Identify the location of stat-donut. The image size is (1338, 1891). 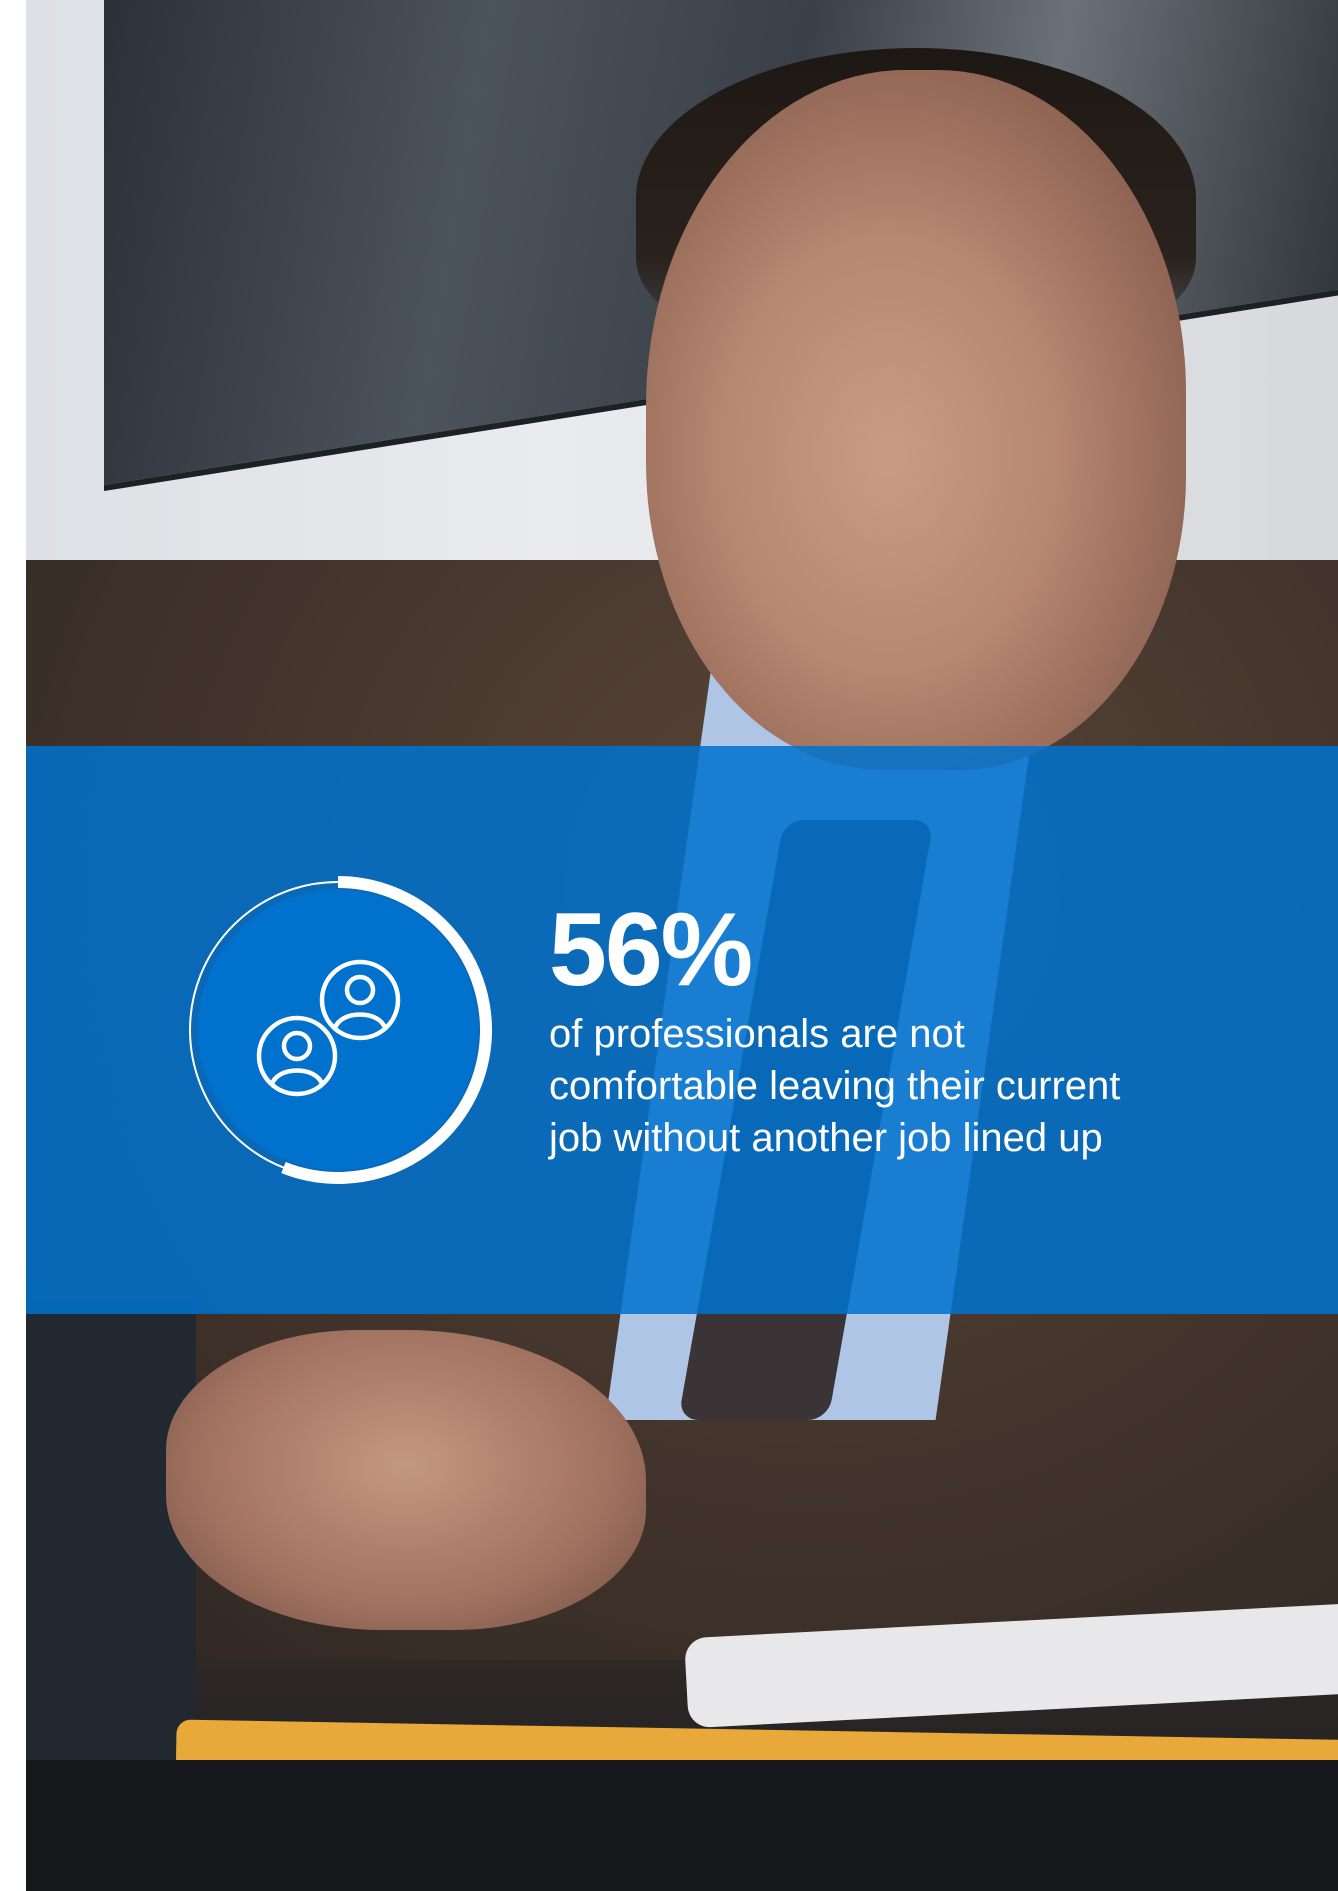
(340, 1030).